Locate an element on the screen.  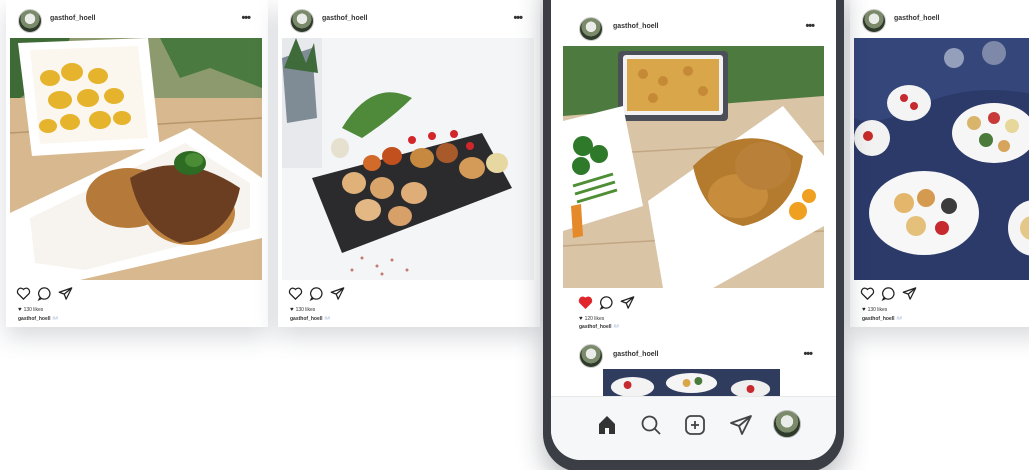
plus-square-icon is located at coordinates (695, 425).